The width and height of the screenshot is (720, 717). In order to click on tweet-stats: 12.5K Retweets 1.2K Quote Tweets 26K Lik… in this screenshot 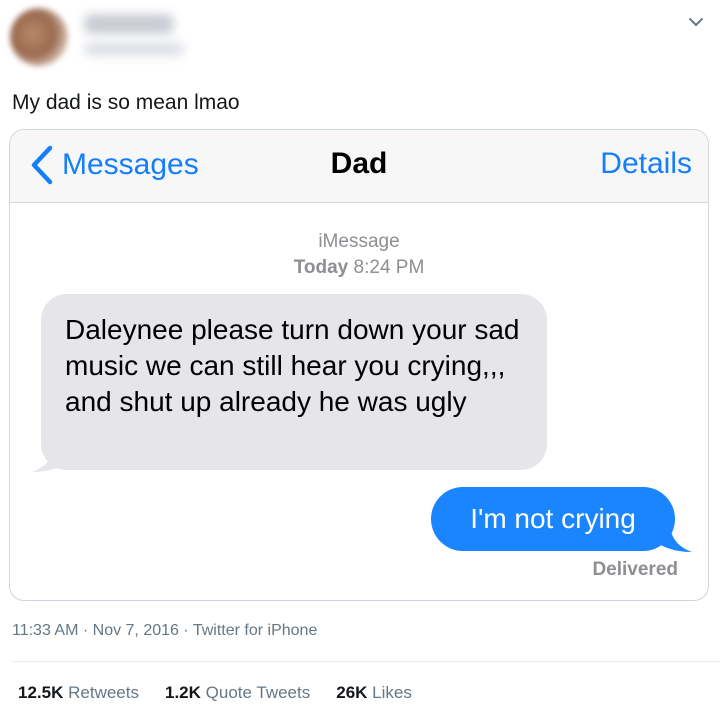, I will do `click(215, 693)`.